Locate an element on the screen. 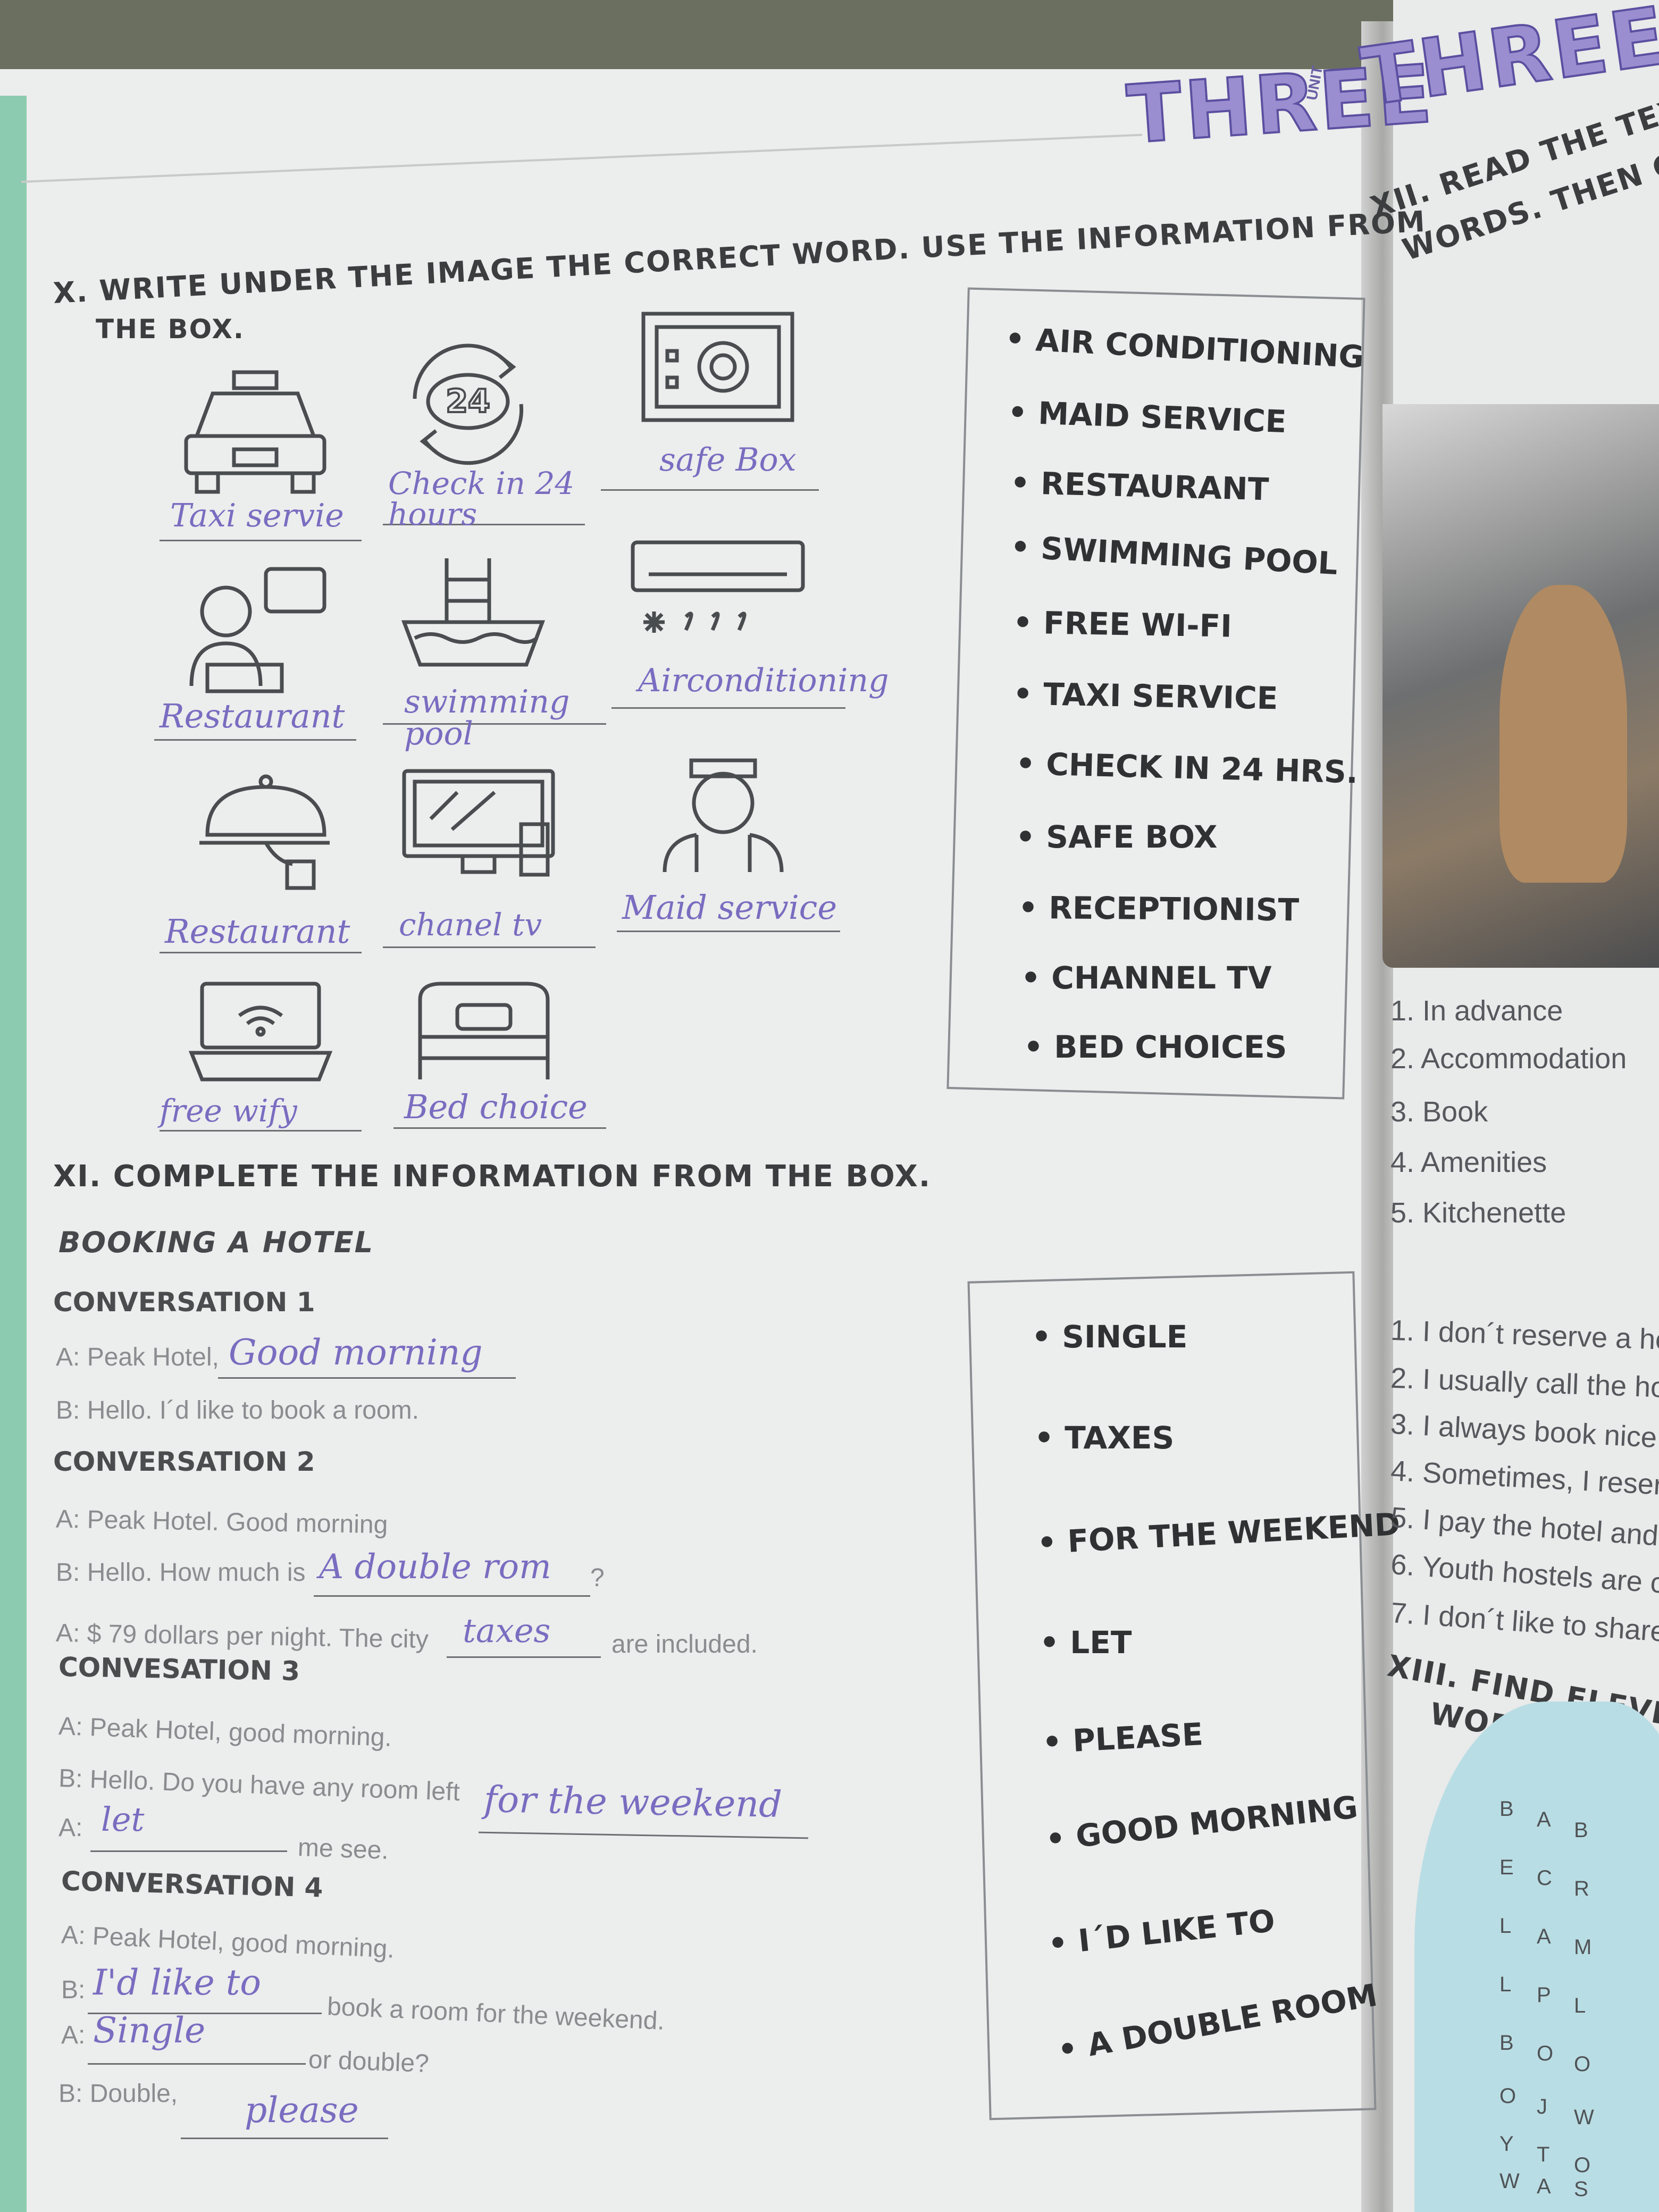  swimming-pool-icon is located at coordinates (473, 612).